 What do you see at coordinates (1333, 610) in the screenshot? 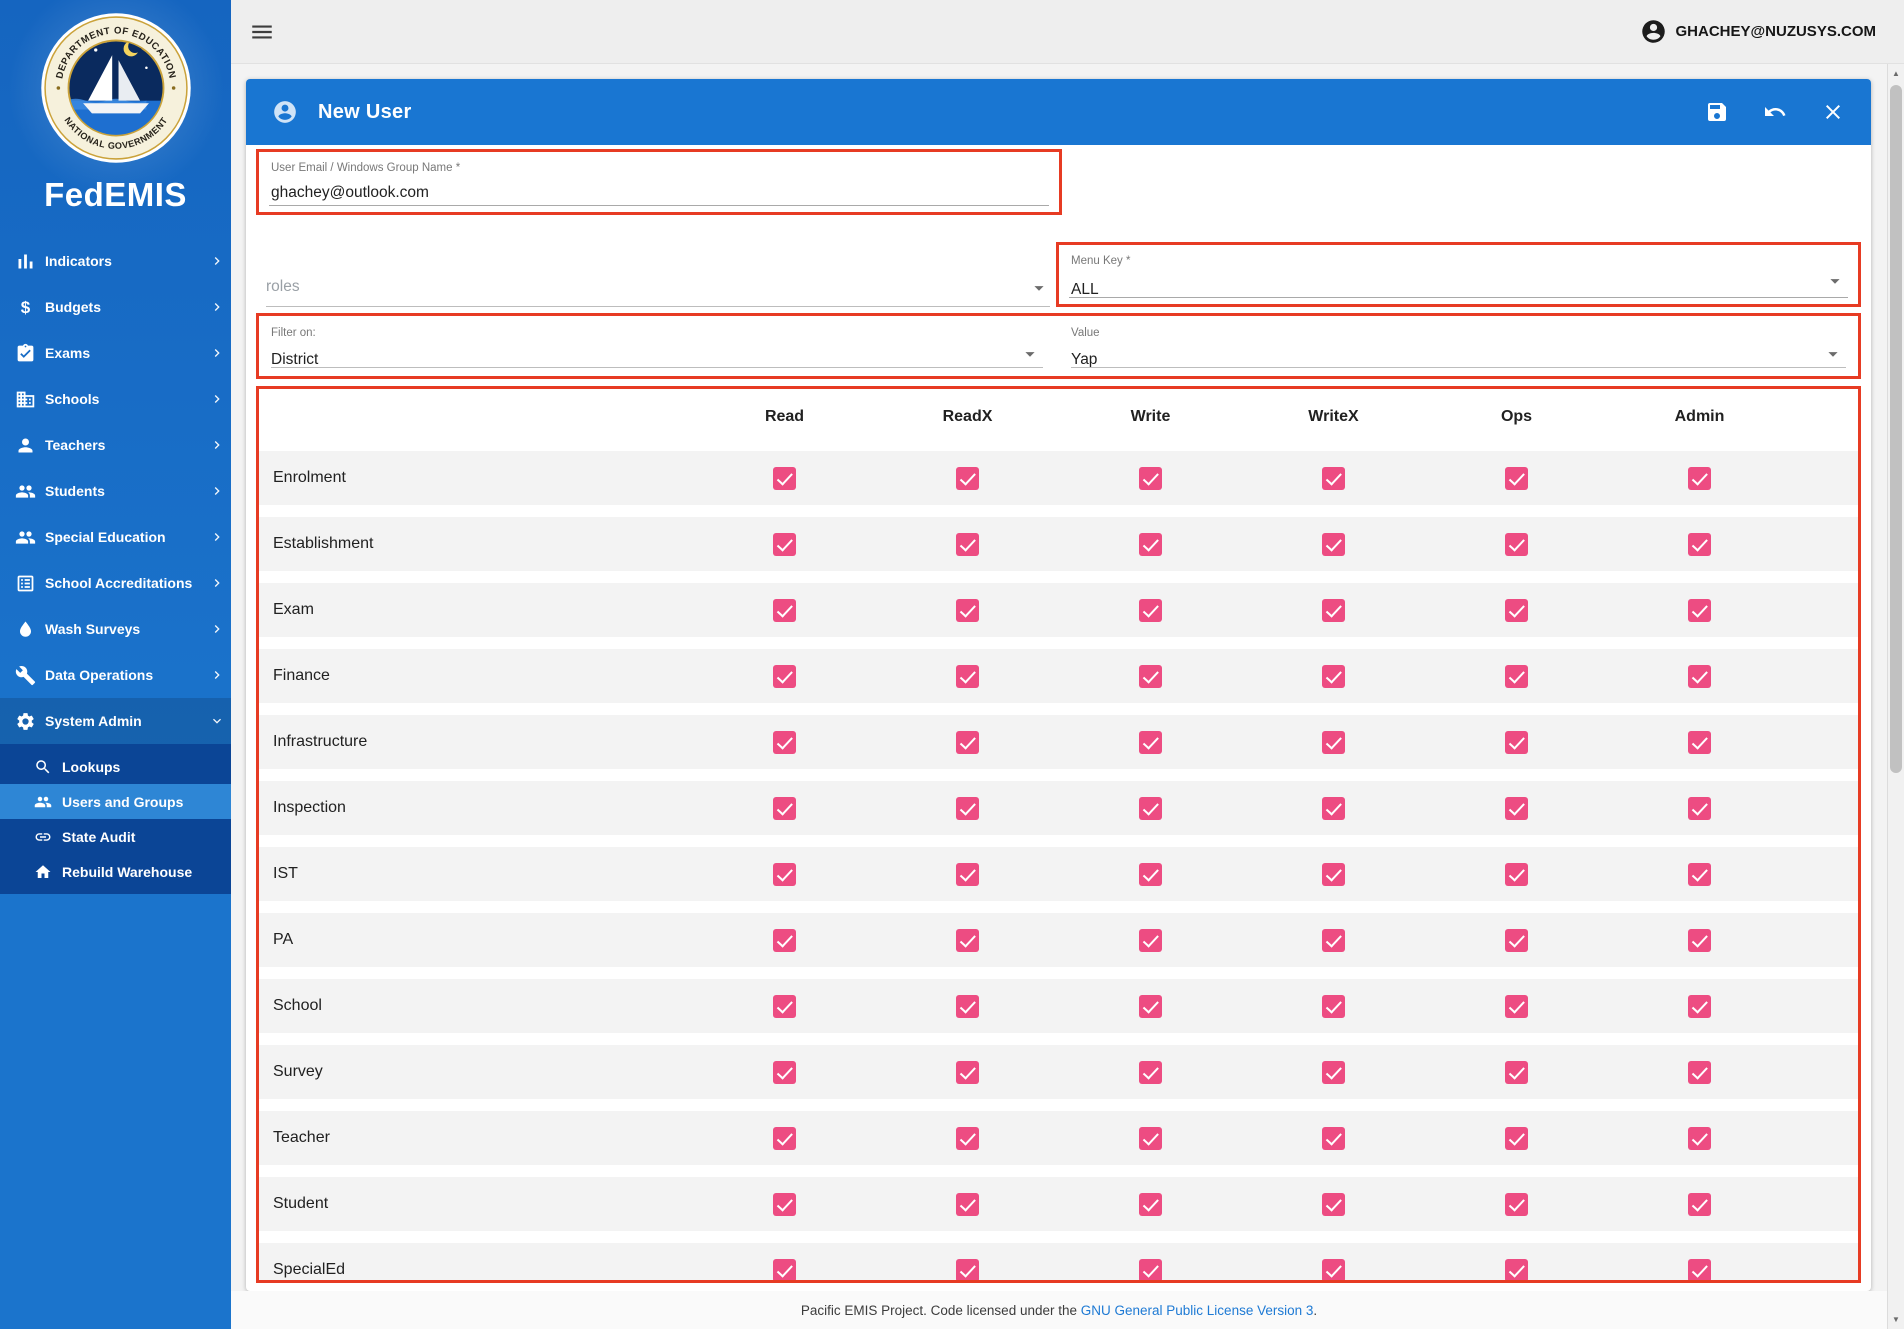
I see `checkbox-exam-writex` at bounding box center [1333, 610].